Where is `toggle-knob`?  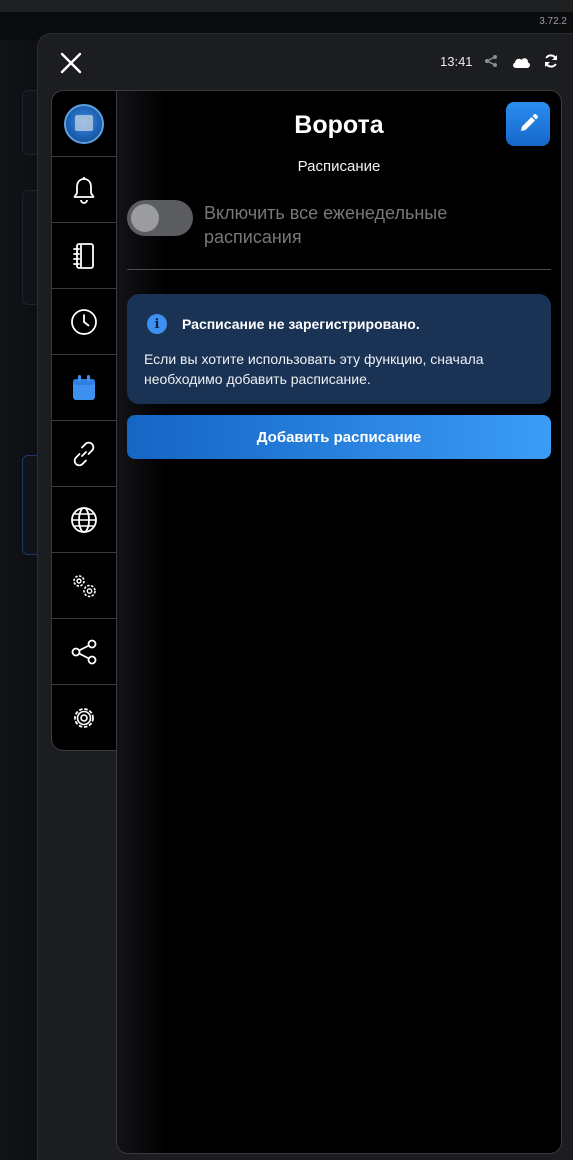
toggle-knob is located at coordinates (145, 218).